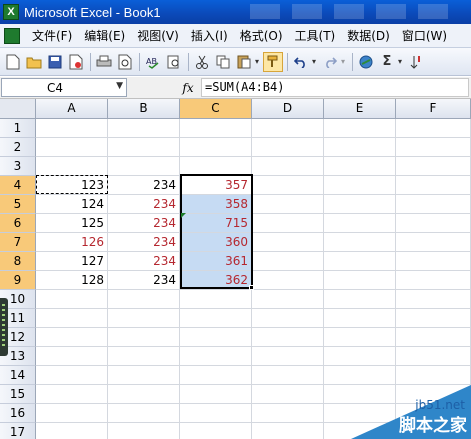 This screenshot has width=471, height=439. I want to click on cell-a5: 124, so click(72, 204).